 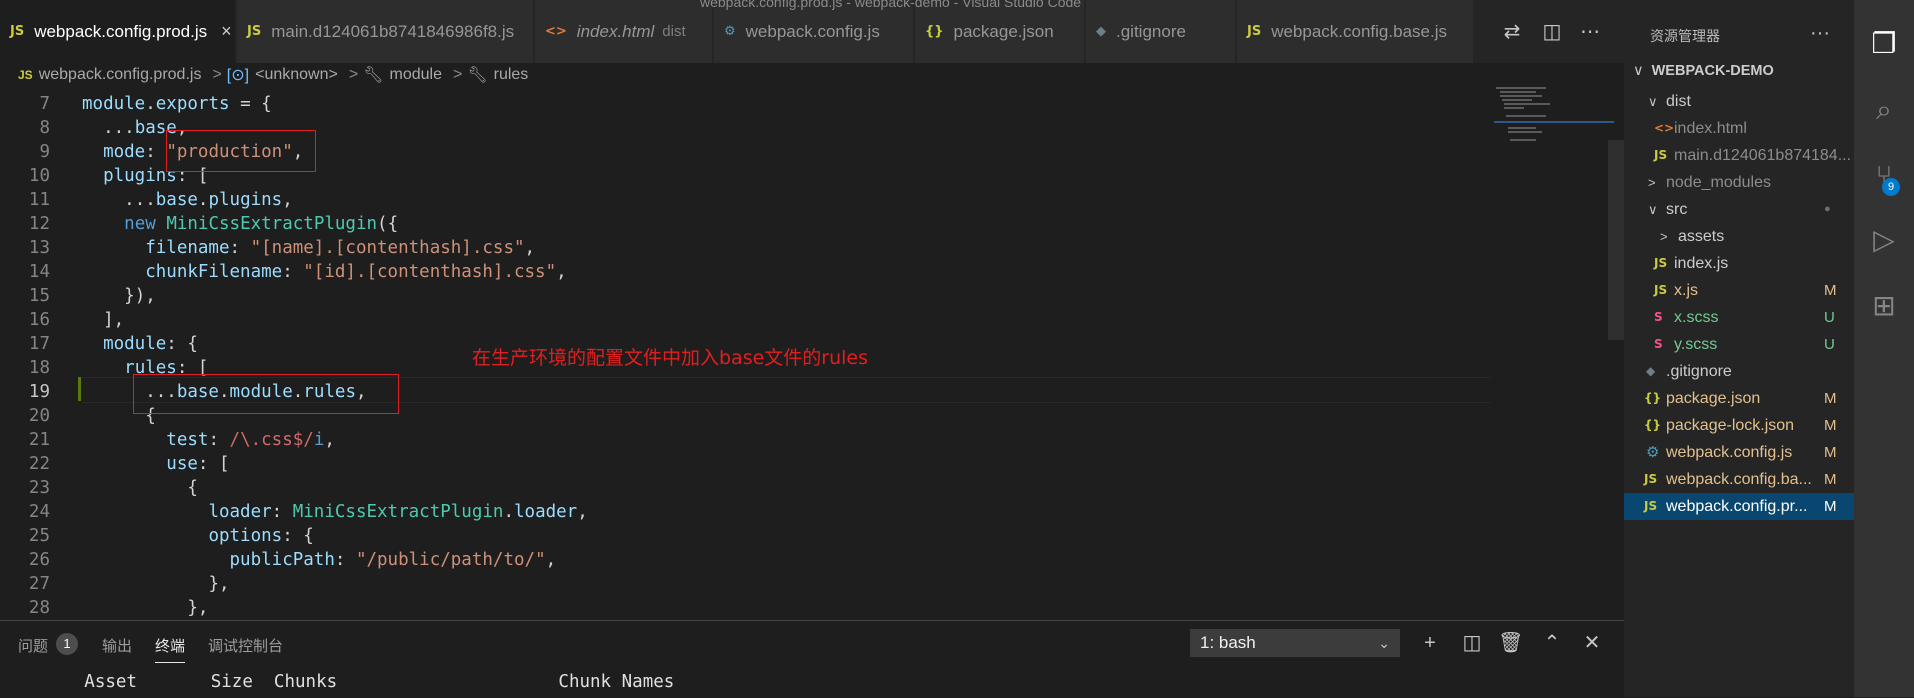 What do you see at coordinates (1685, 37) in the screenshot?
I see `explorer-title: 资源管理器` at bounding box center [1685, 37].